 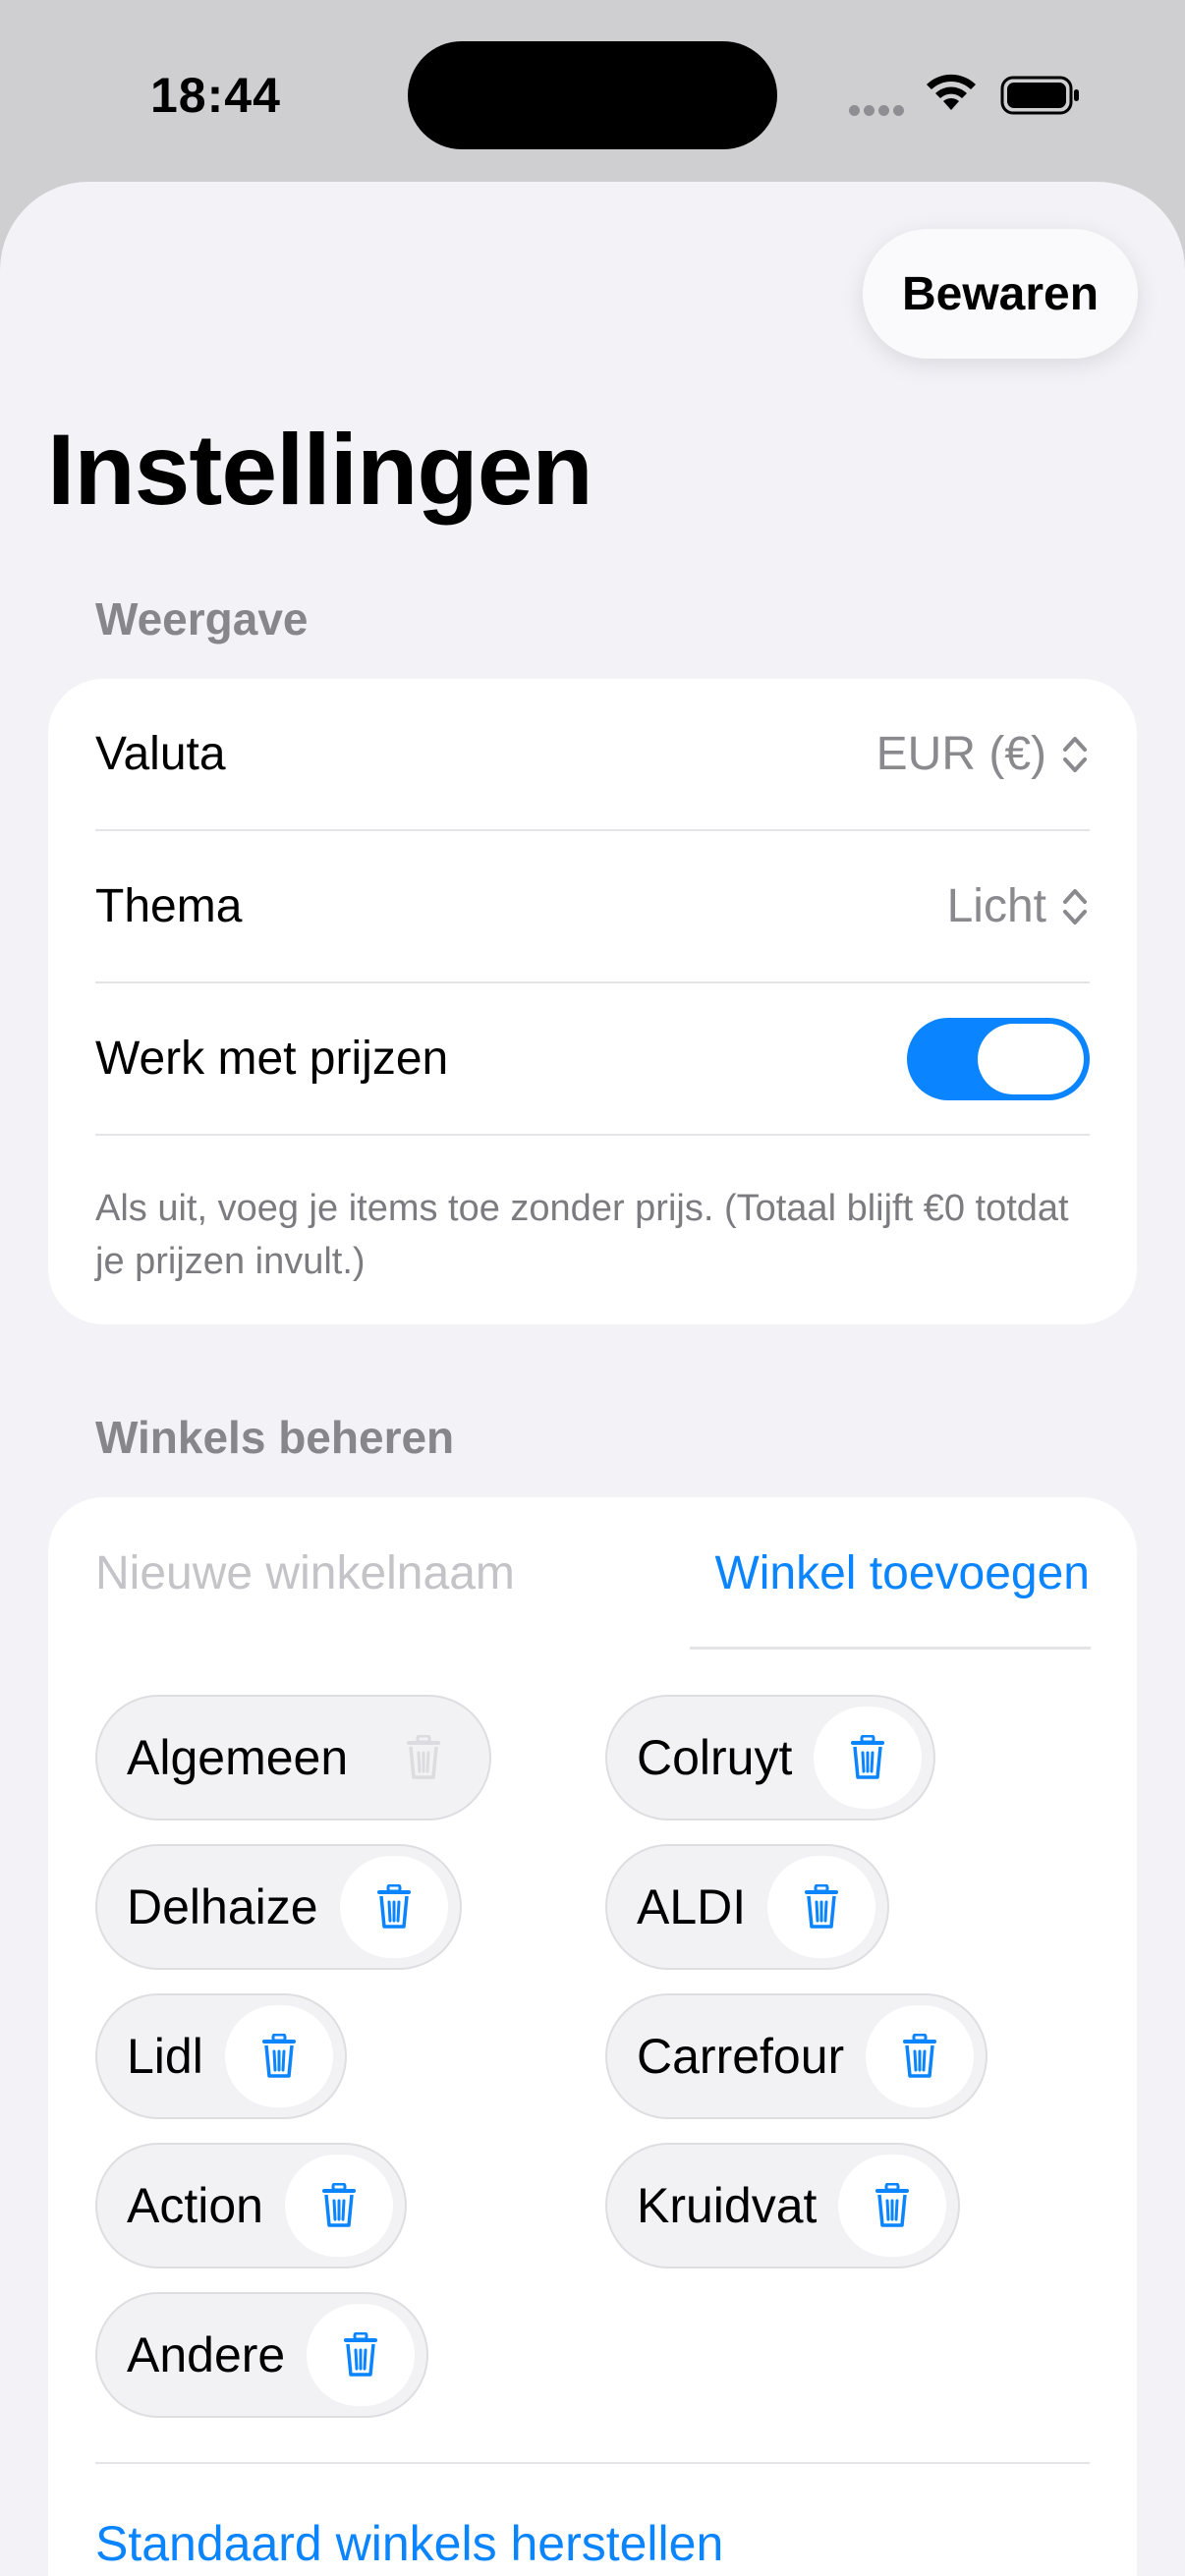 I want to click on store-chip: Andere, so click(x=262, y=2355).